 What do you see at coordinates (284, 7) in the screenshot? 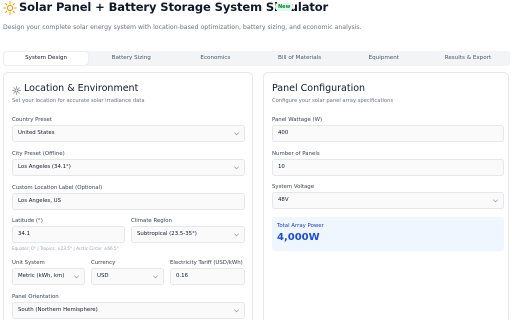
I see `new-badge: New` at bounding box center [284, 7].